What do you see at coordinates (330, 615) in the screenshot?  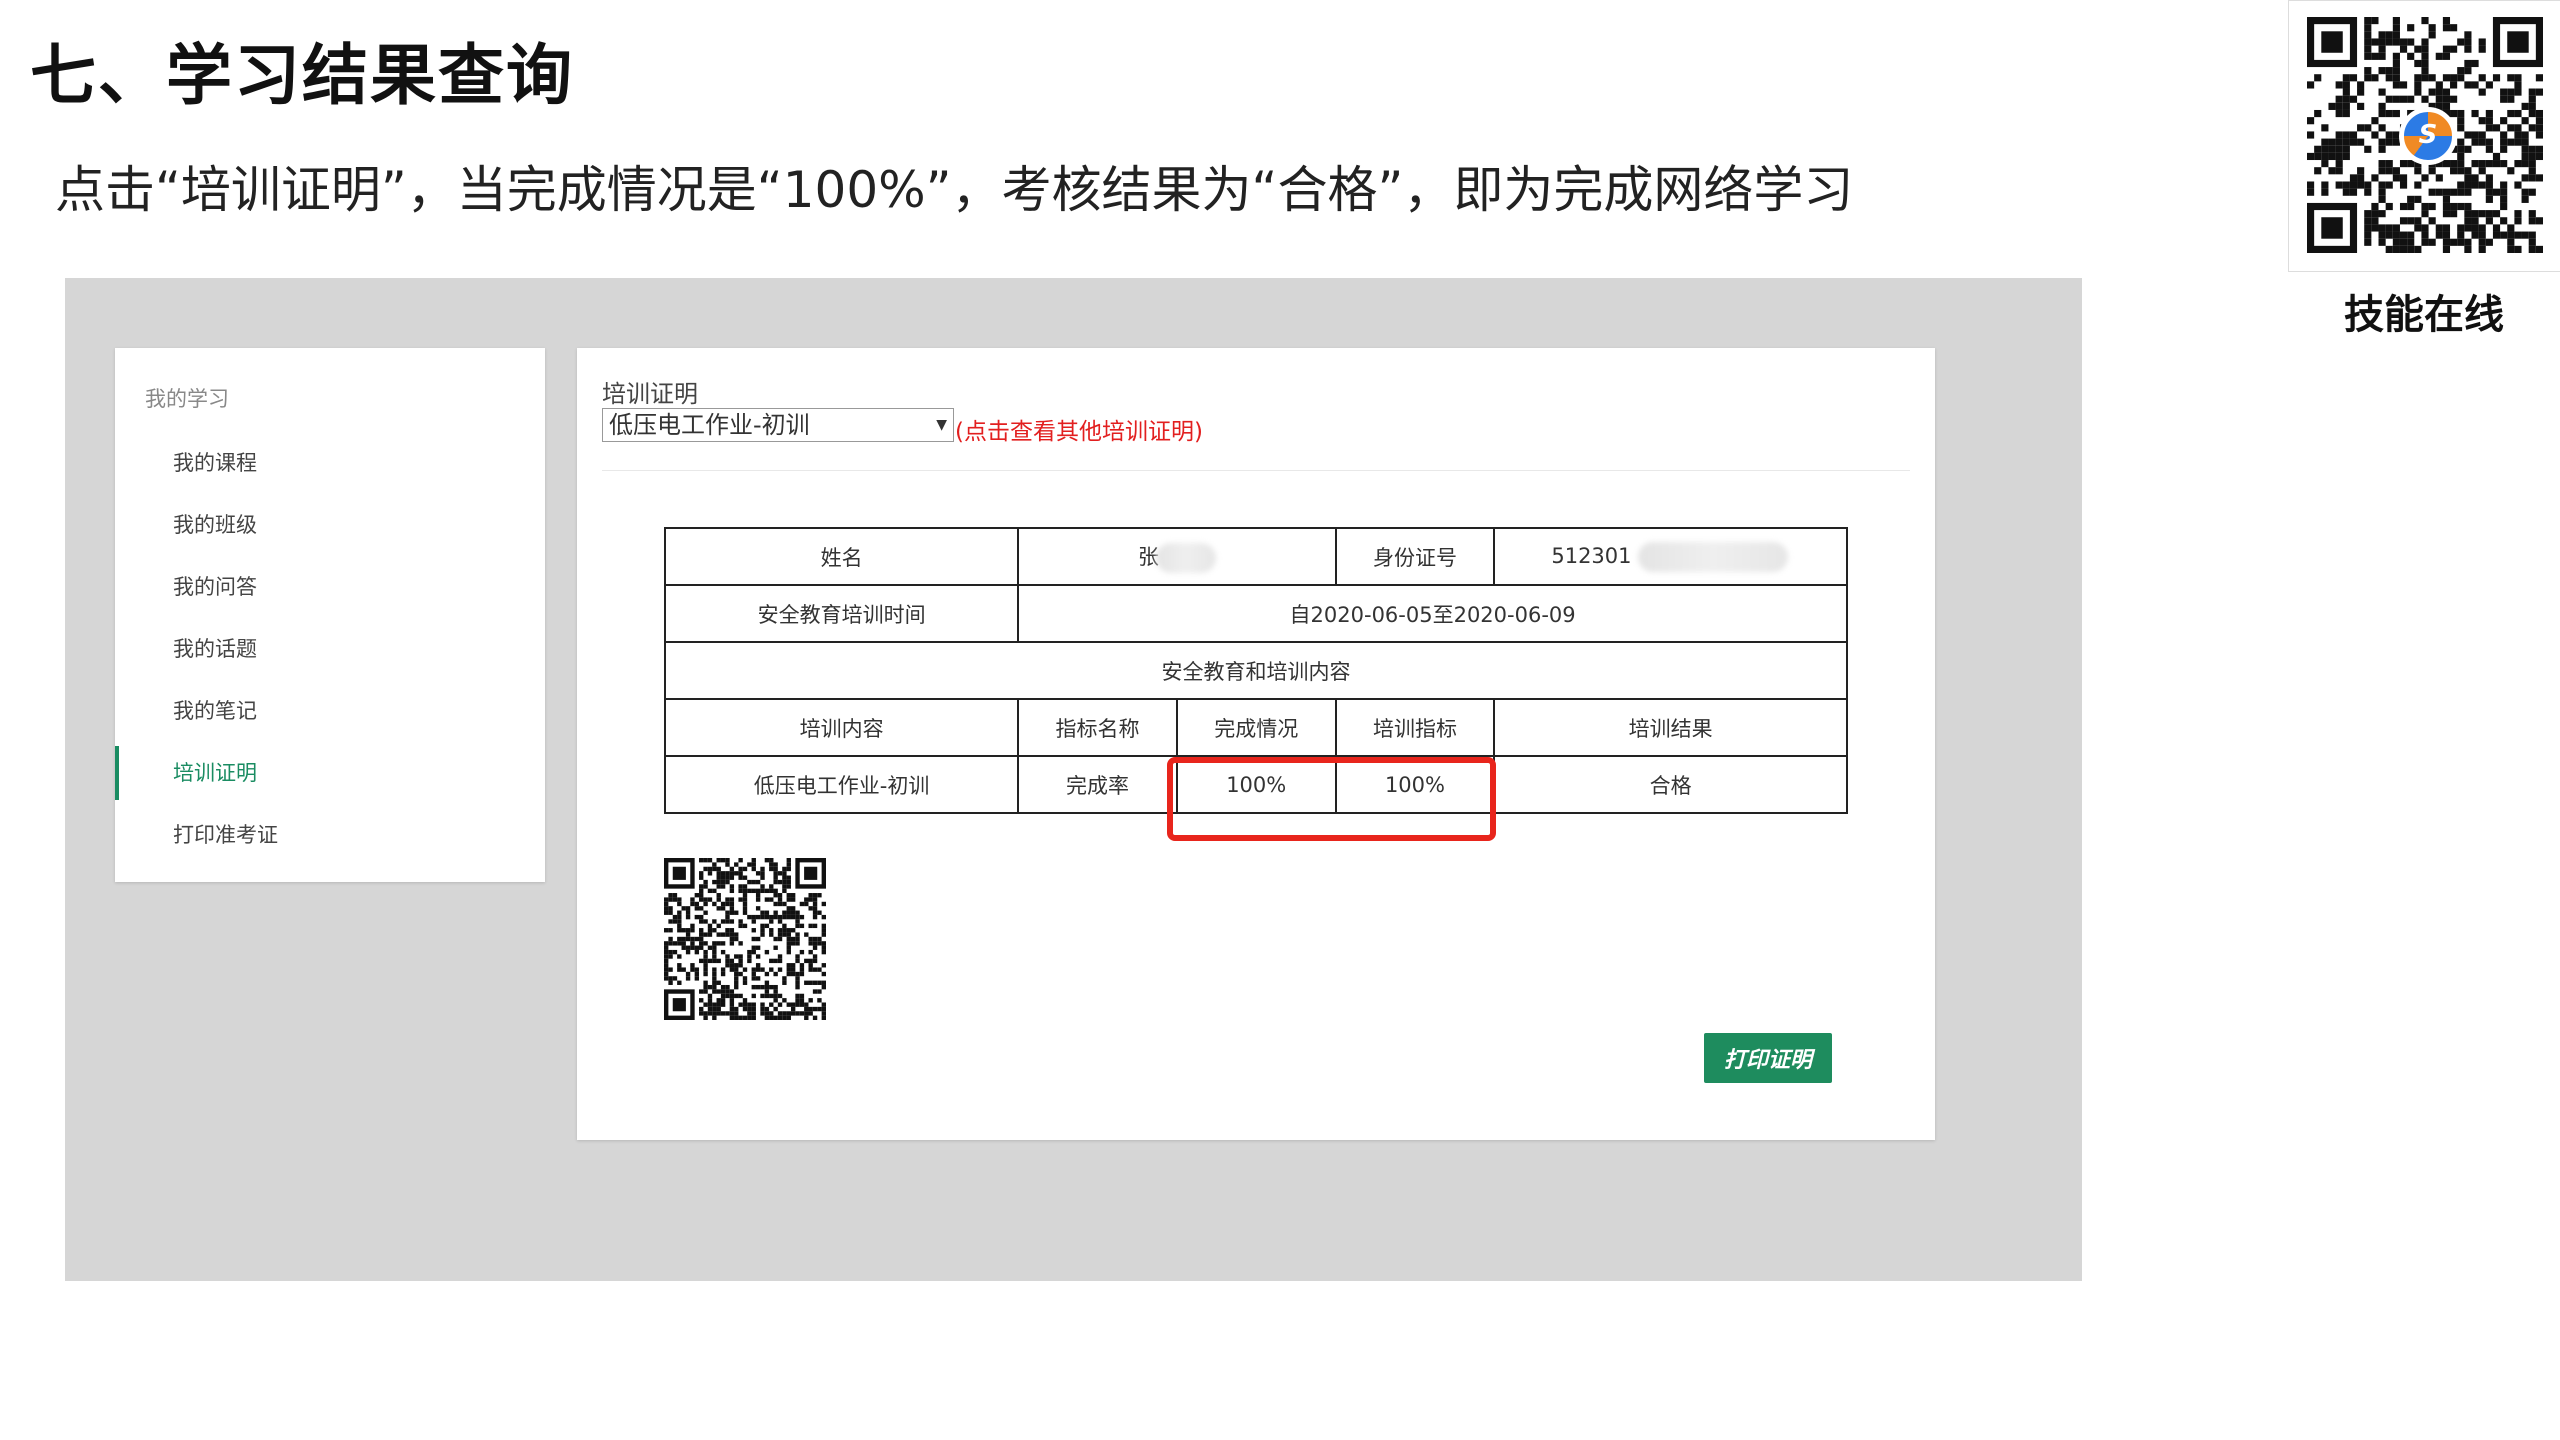 I see `sidebar: 我的学习 我的课程 我的班级 我的问答 我的话题 我的笔记 培训证明 打印准考证` at bounding box center [330, 615].